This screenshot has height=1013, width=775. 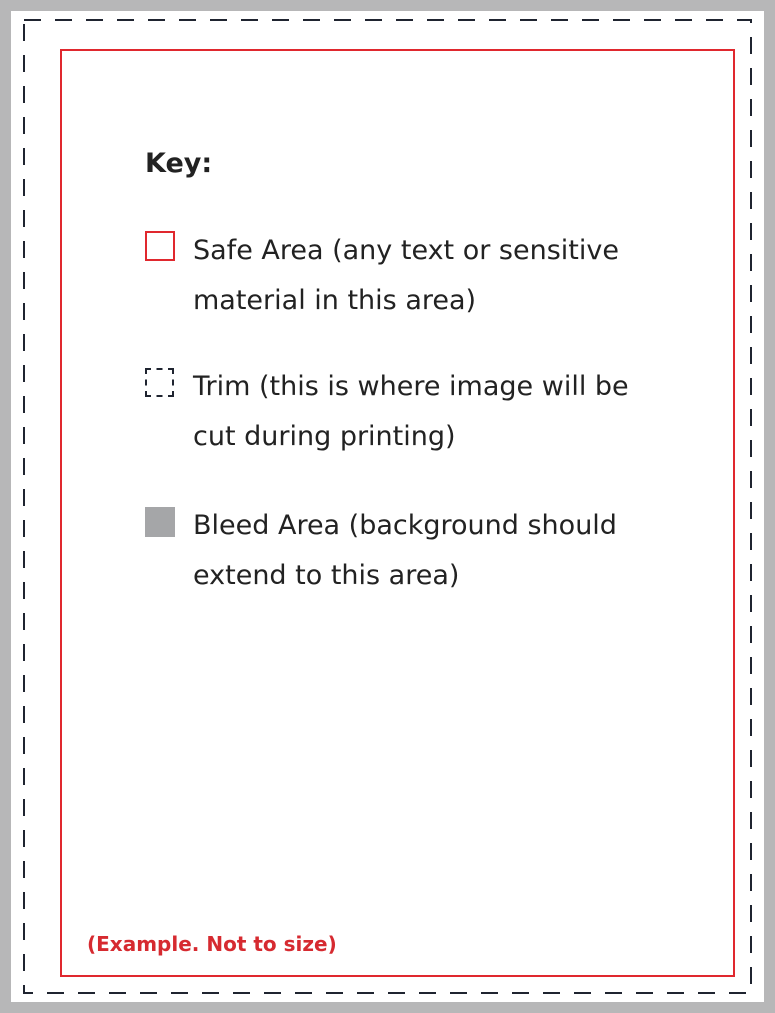 I want to click on key-item-line: Bleed Area (background should, so click(x=405, y=525).